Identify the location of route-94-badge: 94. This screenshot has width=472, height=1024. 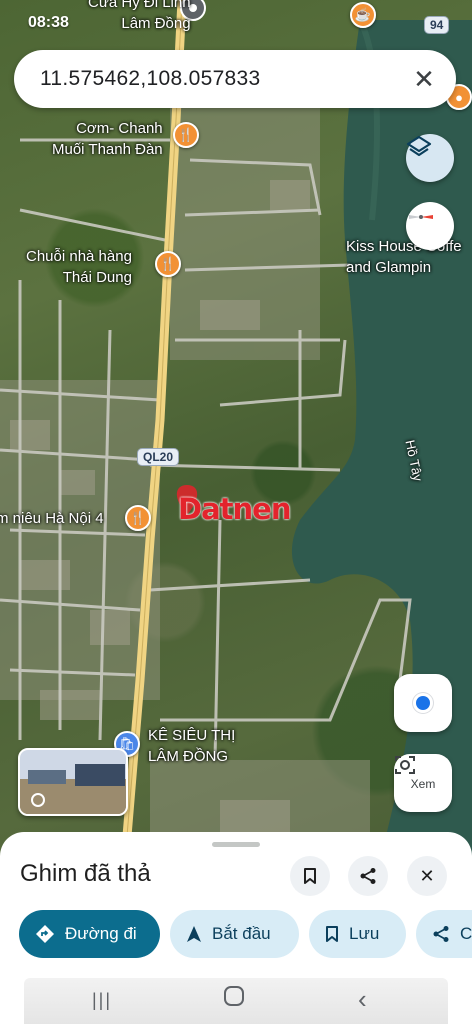
(437, 25).